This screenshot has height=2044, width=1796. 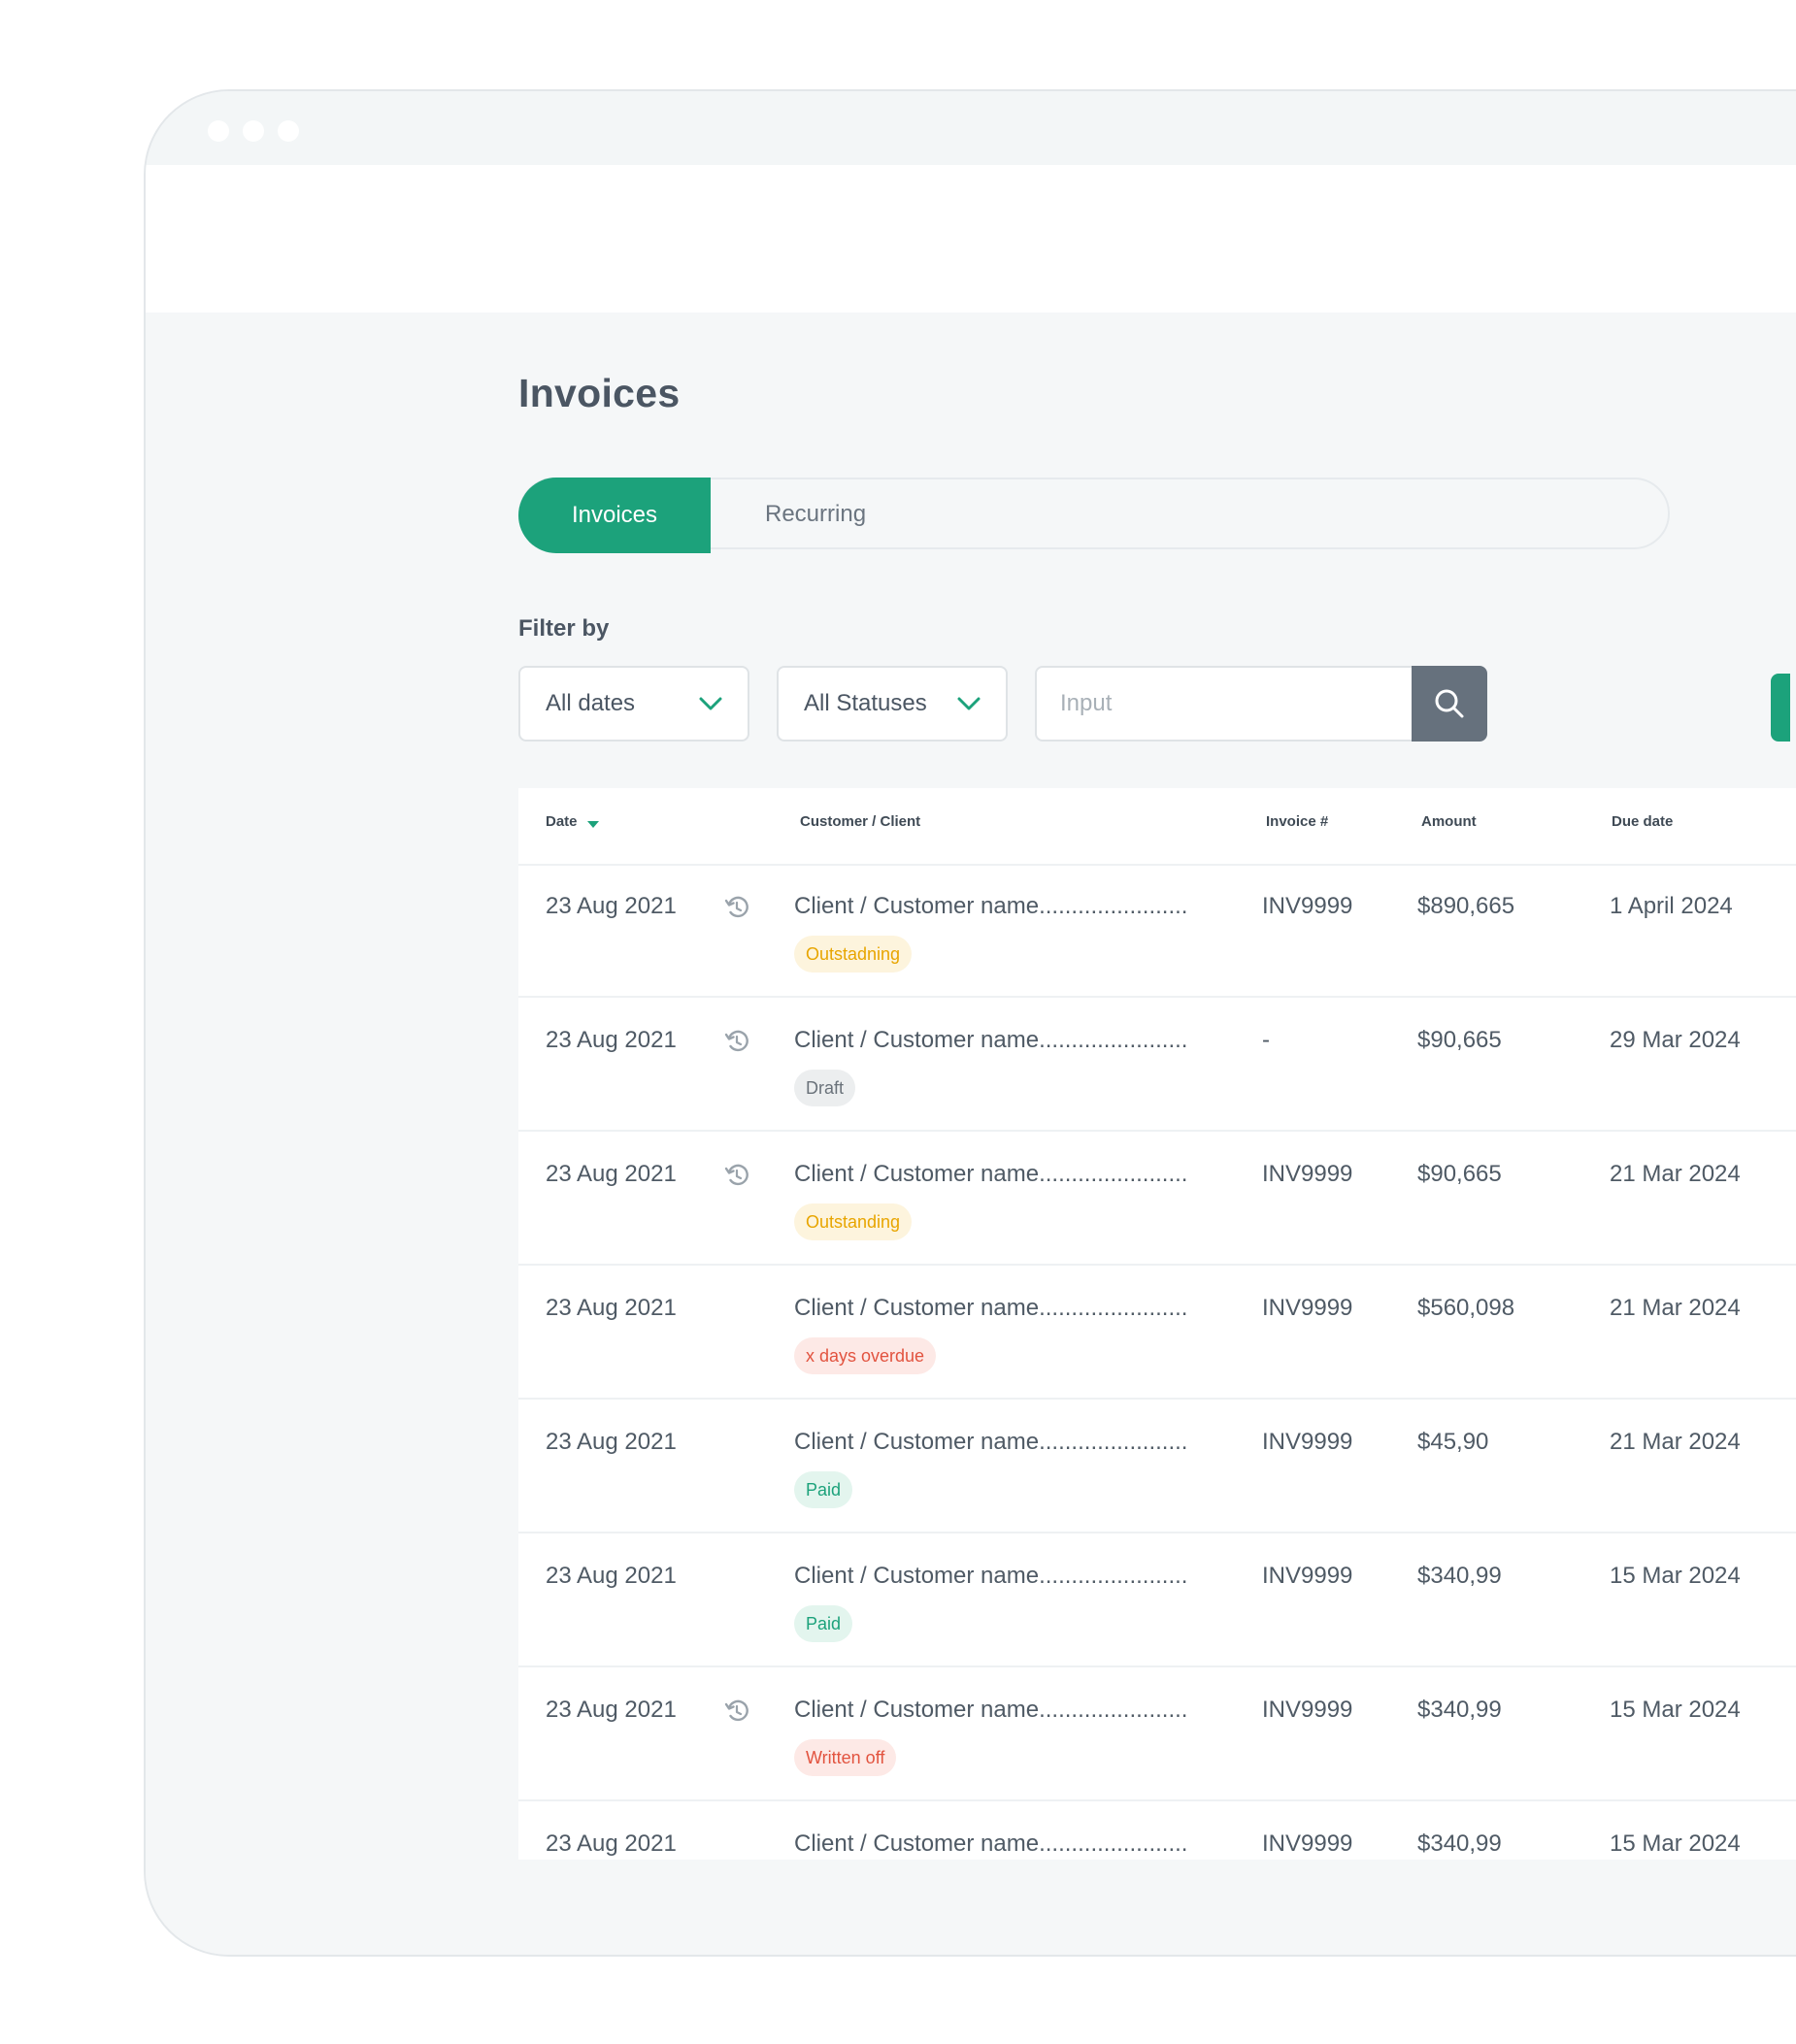 I want to click on row-amount: $560,098, so click(x=1466, y=1308).